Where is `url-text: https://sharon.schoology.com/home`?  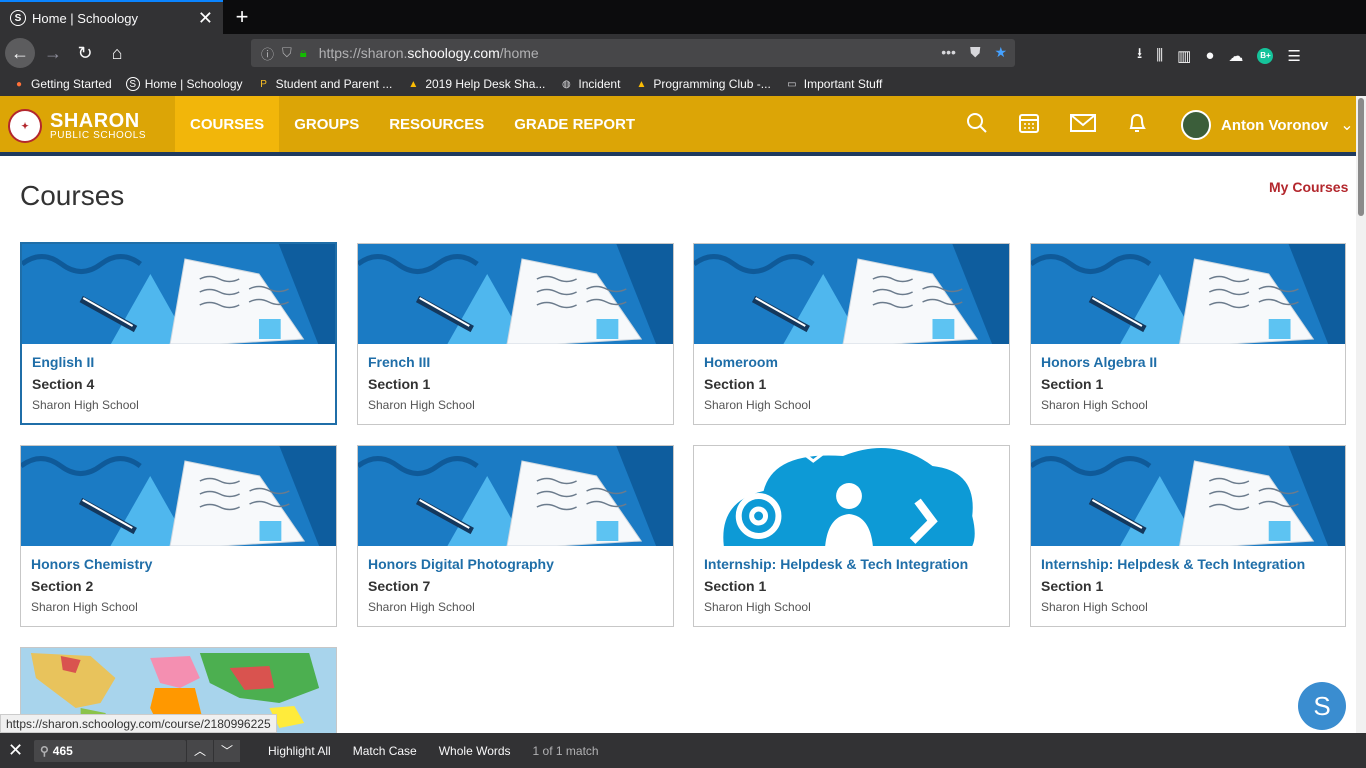 url-text: https://sharon.schoology.com/home is located at coordinates (429, 53).